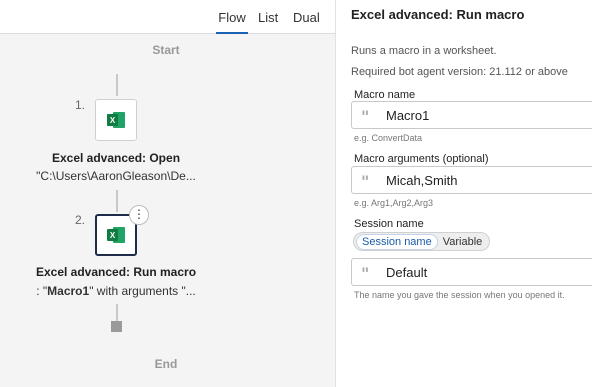 The height and width of the screenshot is (387, 592). Describe the element at coordinates (80, 105) in the screenshot. I see `step-number: 1.` at that location.